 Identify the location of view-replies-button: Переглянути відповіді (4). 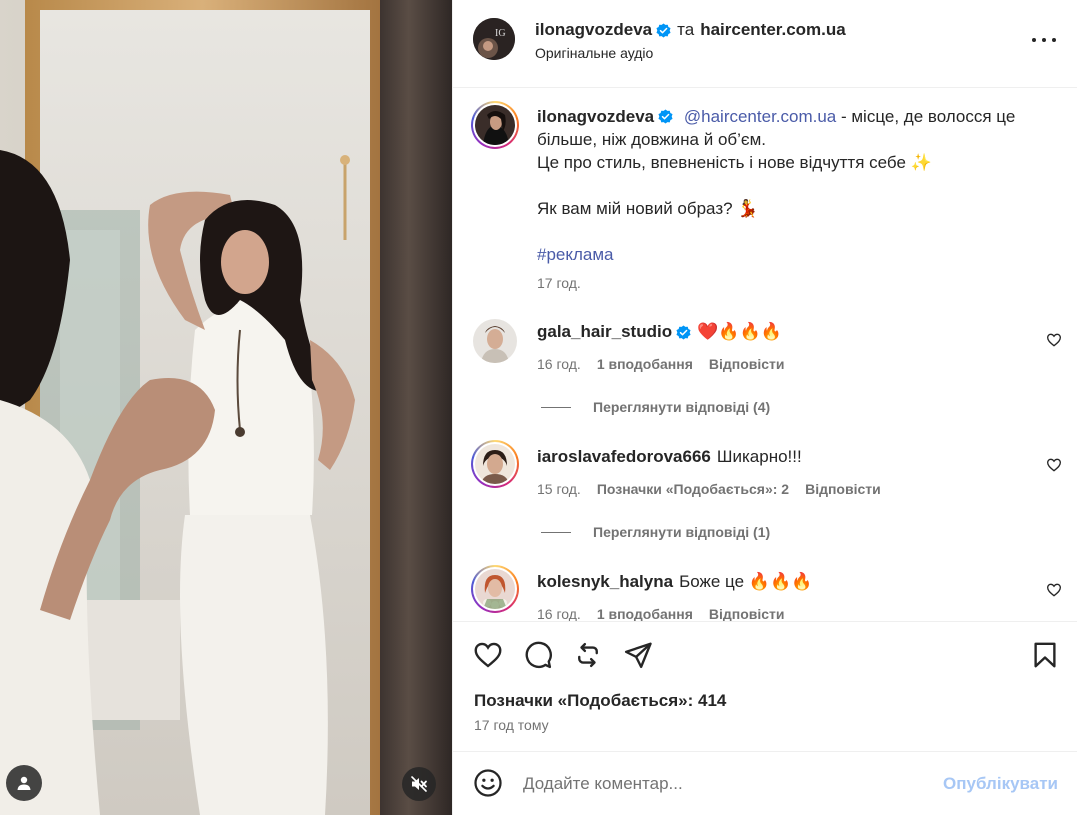
(655, 407).